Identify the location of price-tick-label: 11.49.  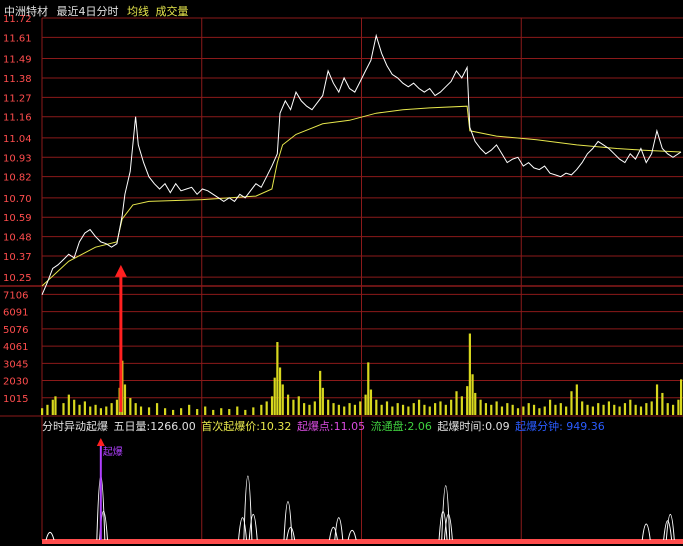
(17, 60).